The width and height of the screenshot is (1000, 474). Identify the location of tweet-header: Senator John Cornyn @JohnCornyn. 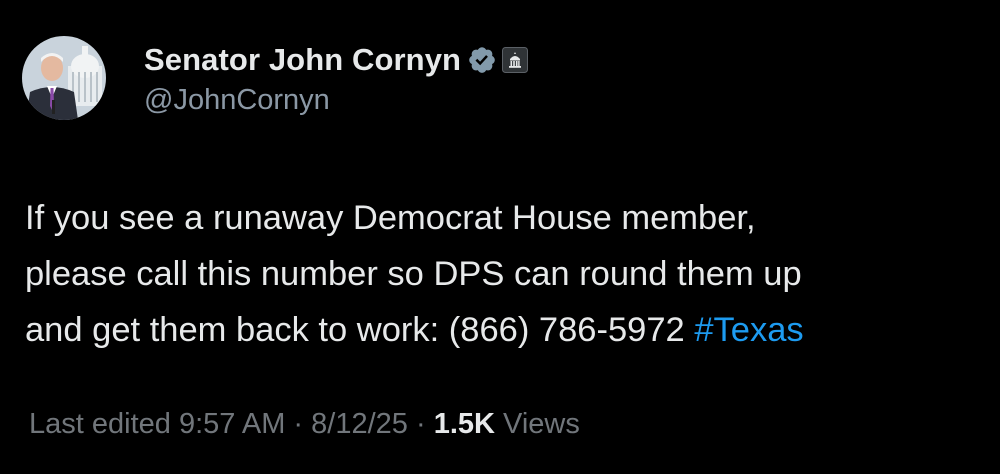
(275, 78).